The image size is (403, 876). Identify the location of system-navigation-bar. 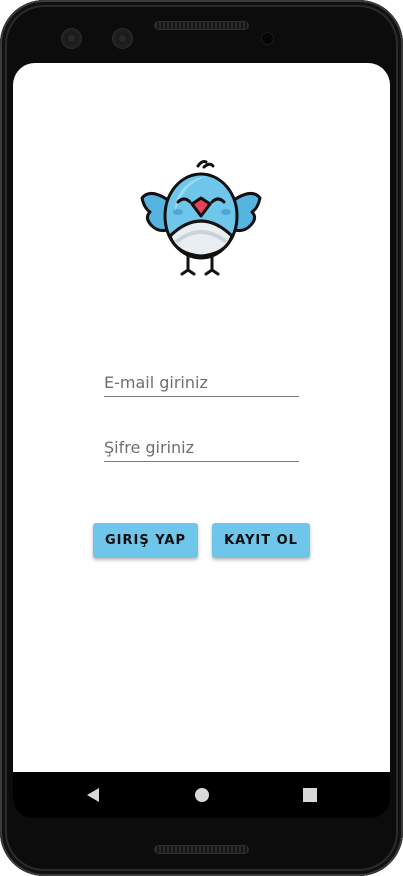
(201, 795).